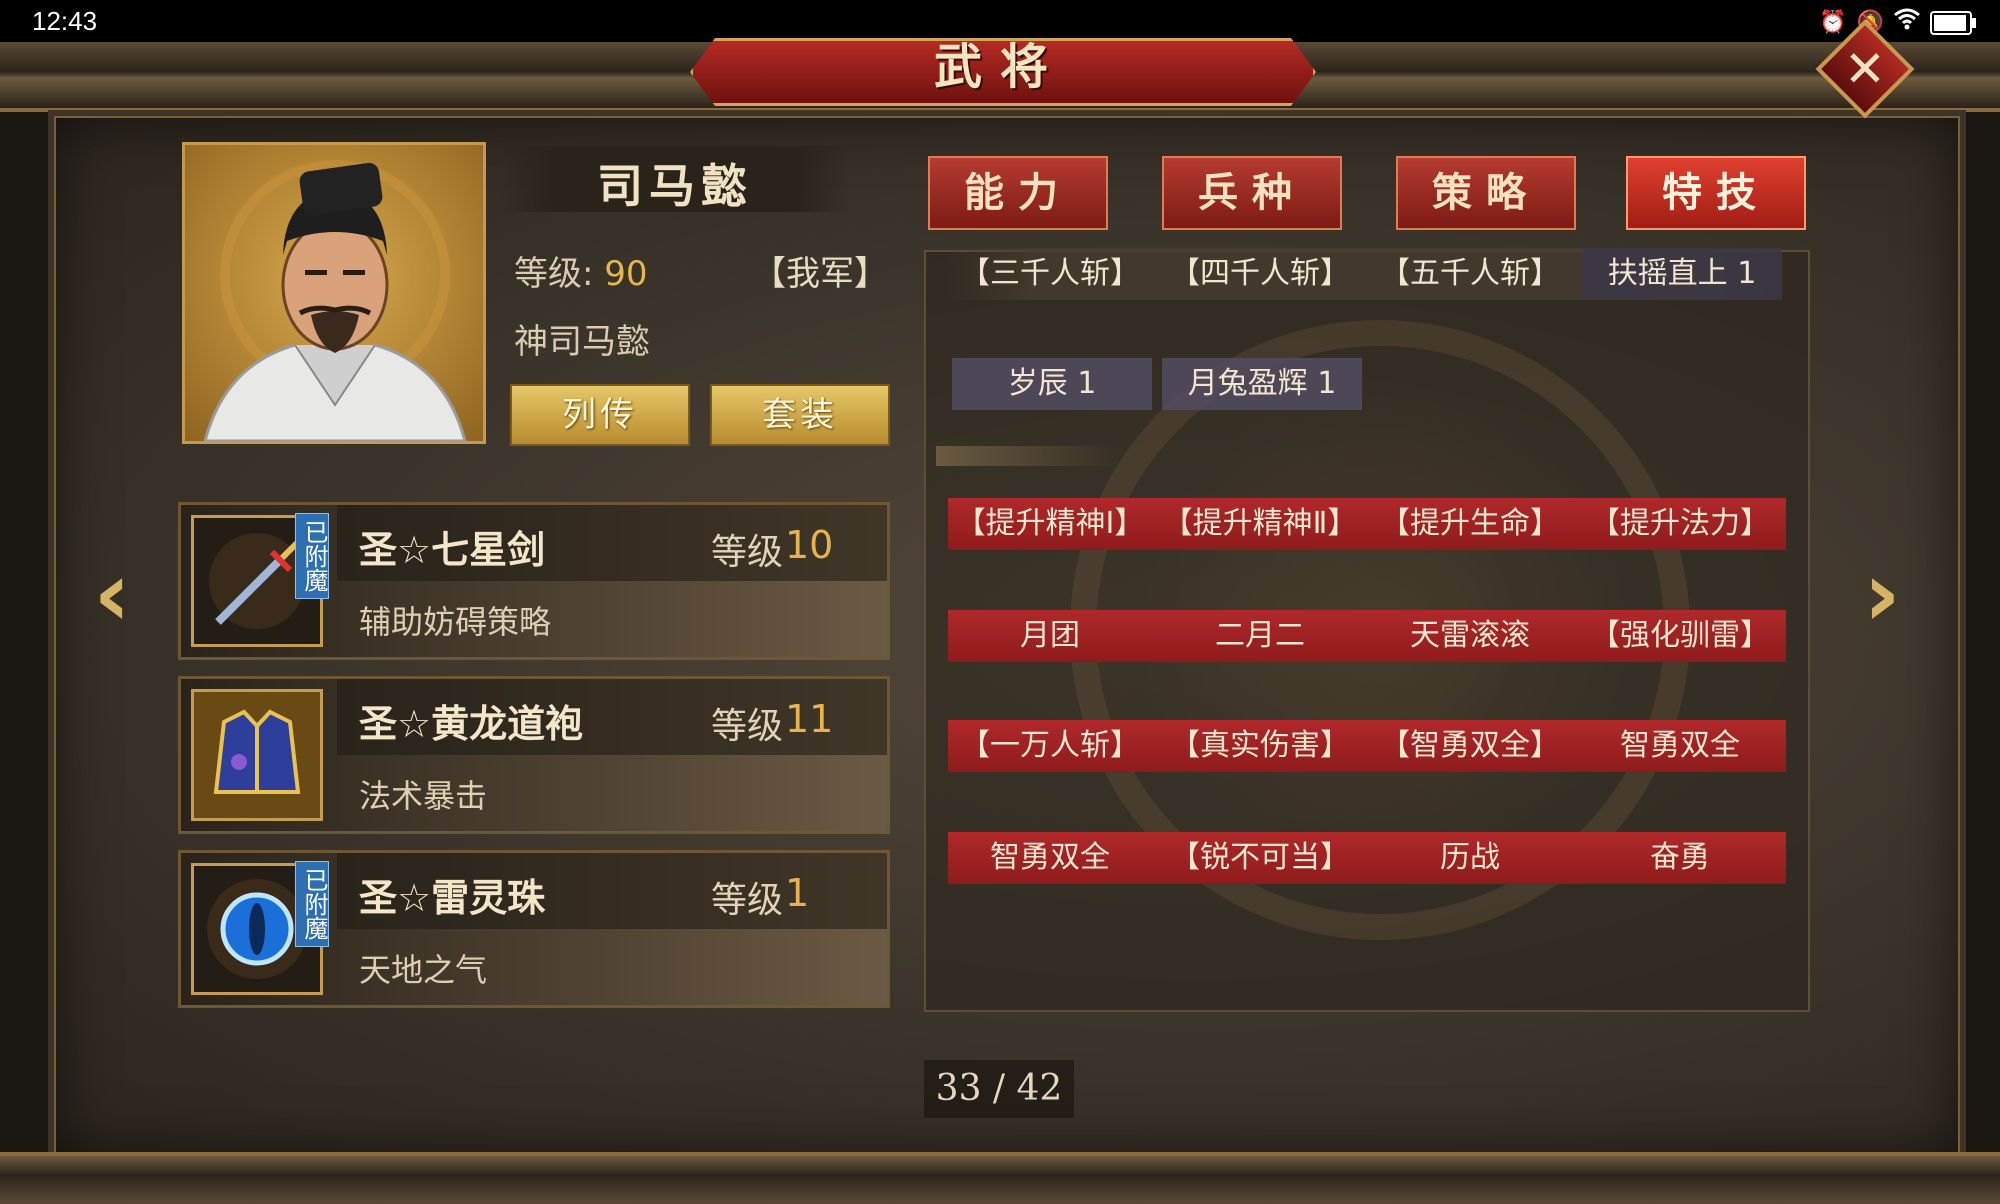  Describe the element at coordinates (1050, 524) in the screenshot. I see `skill-item: 【提升精神Ⅰ】` at that location.